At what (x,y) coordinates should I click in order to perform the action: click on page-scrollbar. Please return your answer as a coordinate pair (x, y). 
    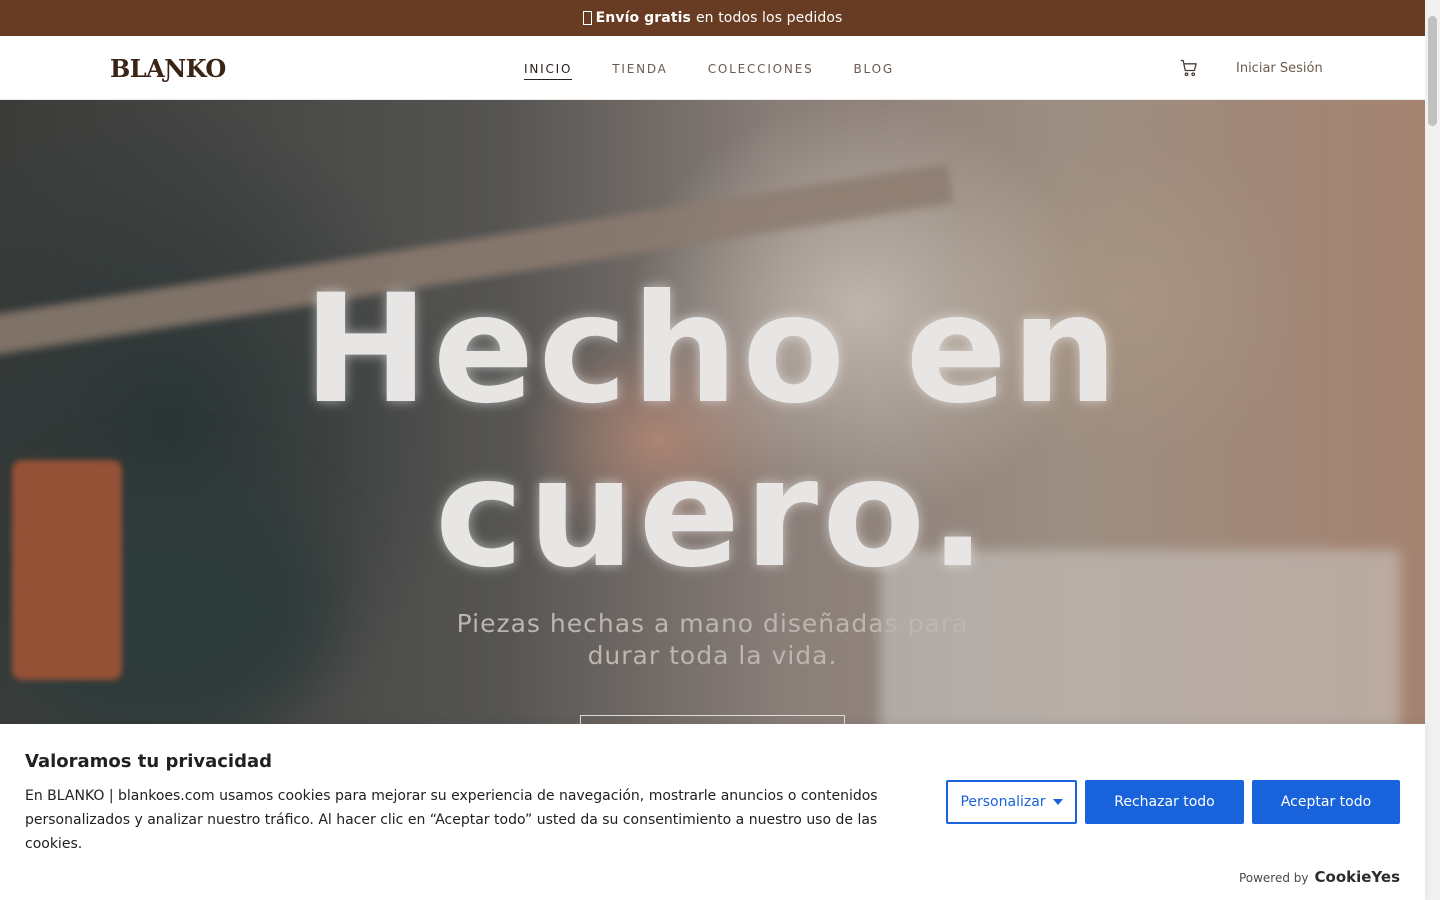
    Looking at the image, I should click on (1432, 450).